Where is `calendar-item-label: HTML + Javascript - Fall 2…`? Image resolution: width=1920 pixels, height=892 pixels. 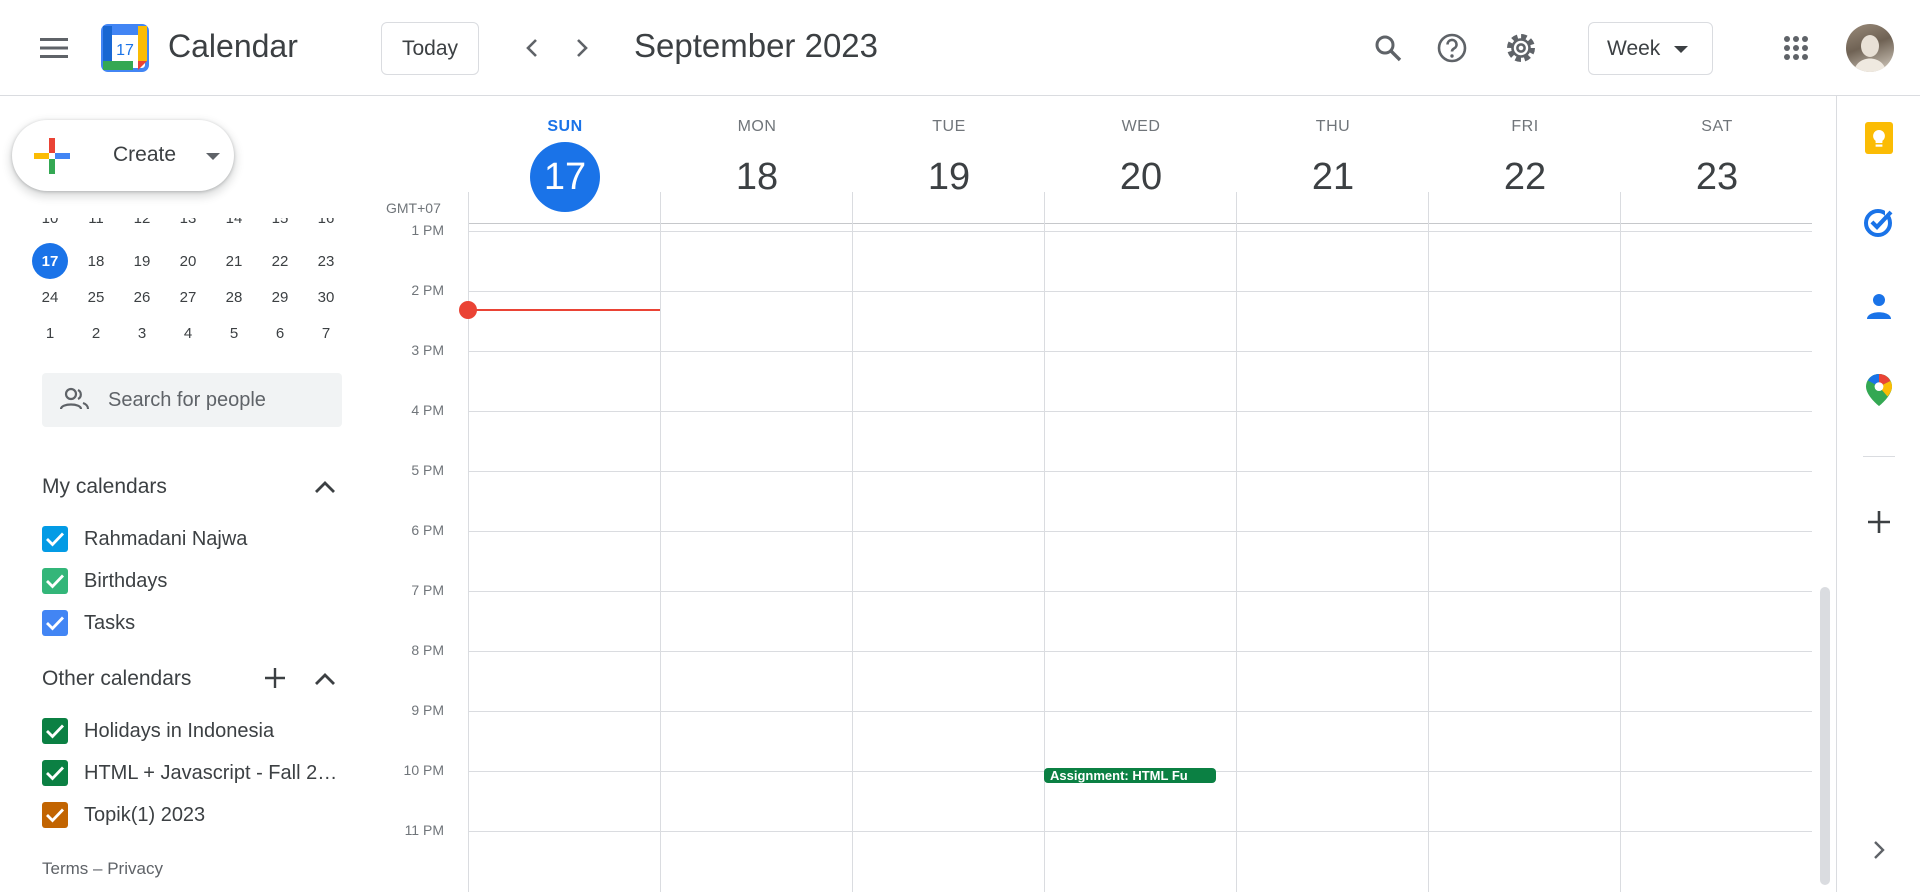 calendar-item-label: HTML + Javascript - Fall 2… is located at coordinates (211, 773).